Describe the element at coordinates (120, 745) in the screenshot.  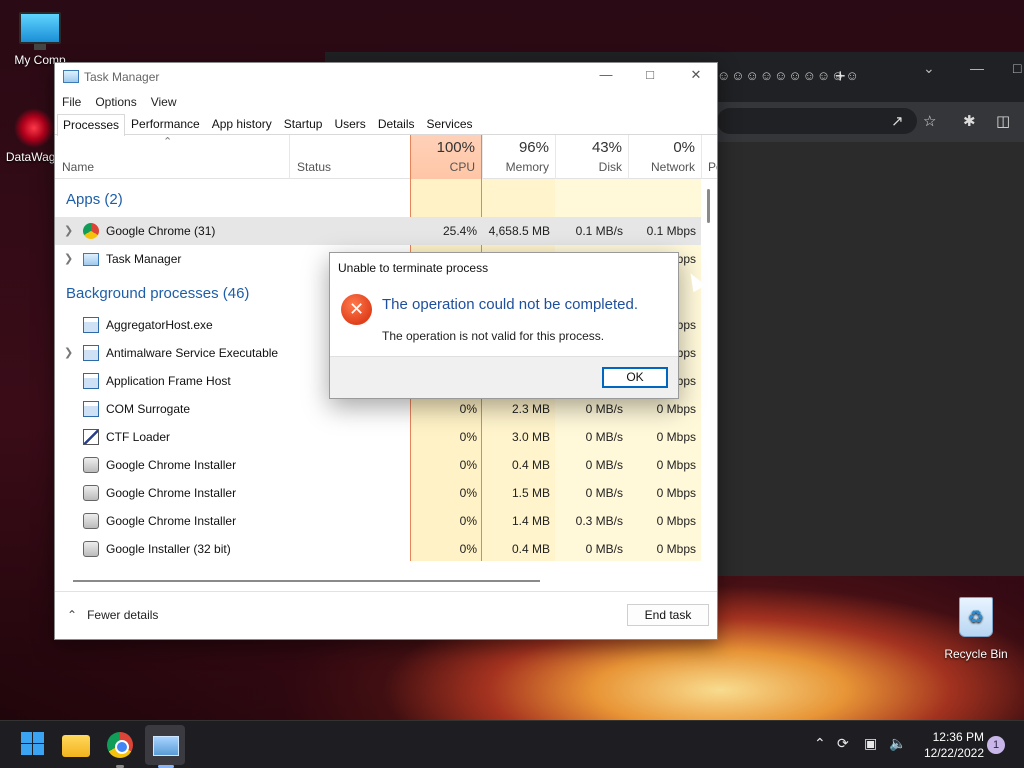
I see `chrome-taskbar-icon` at that location.